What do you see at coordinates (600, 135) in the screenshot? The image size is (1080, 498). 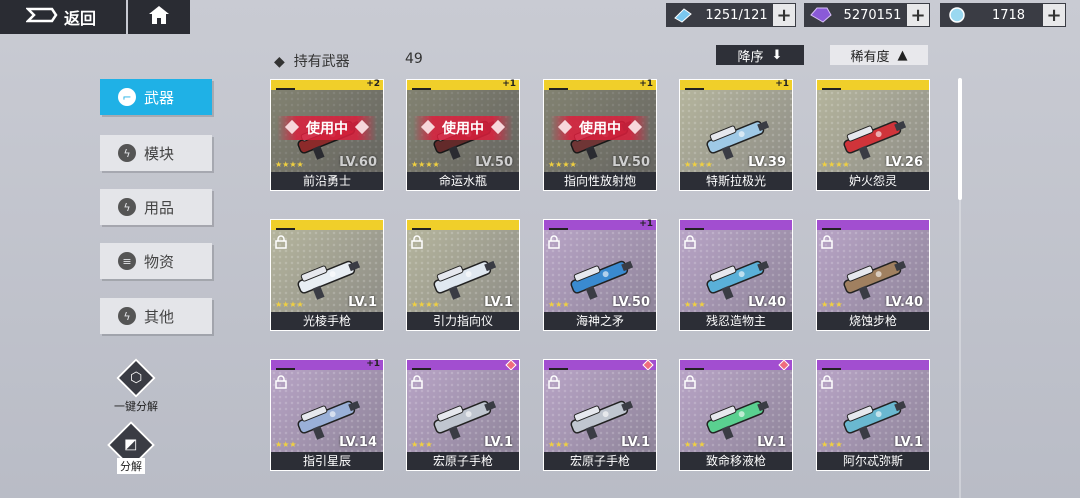 I see `weapon-card: +1 使用中 ★★★★ LV.50 指向性放射炮` at bounding box center [600, 135].